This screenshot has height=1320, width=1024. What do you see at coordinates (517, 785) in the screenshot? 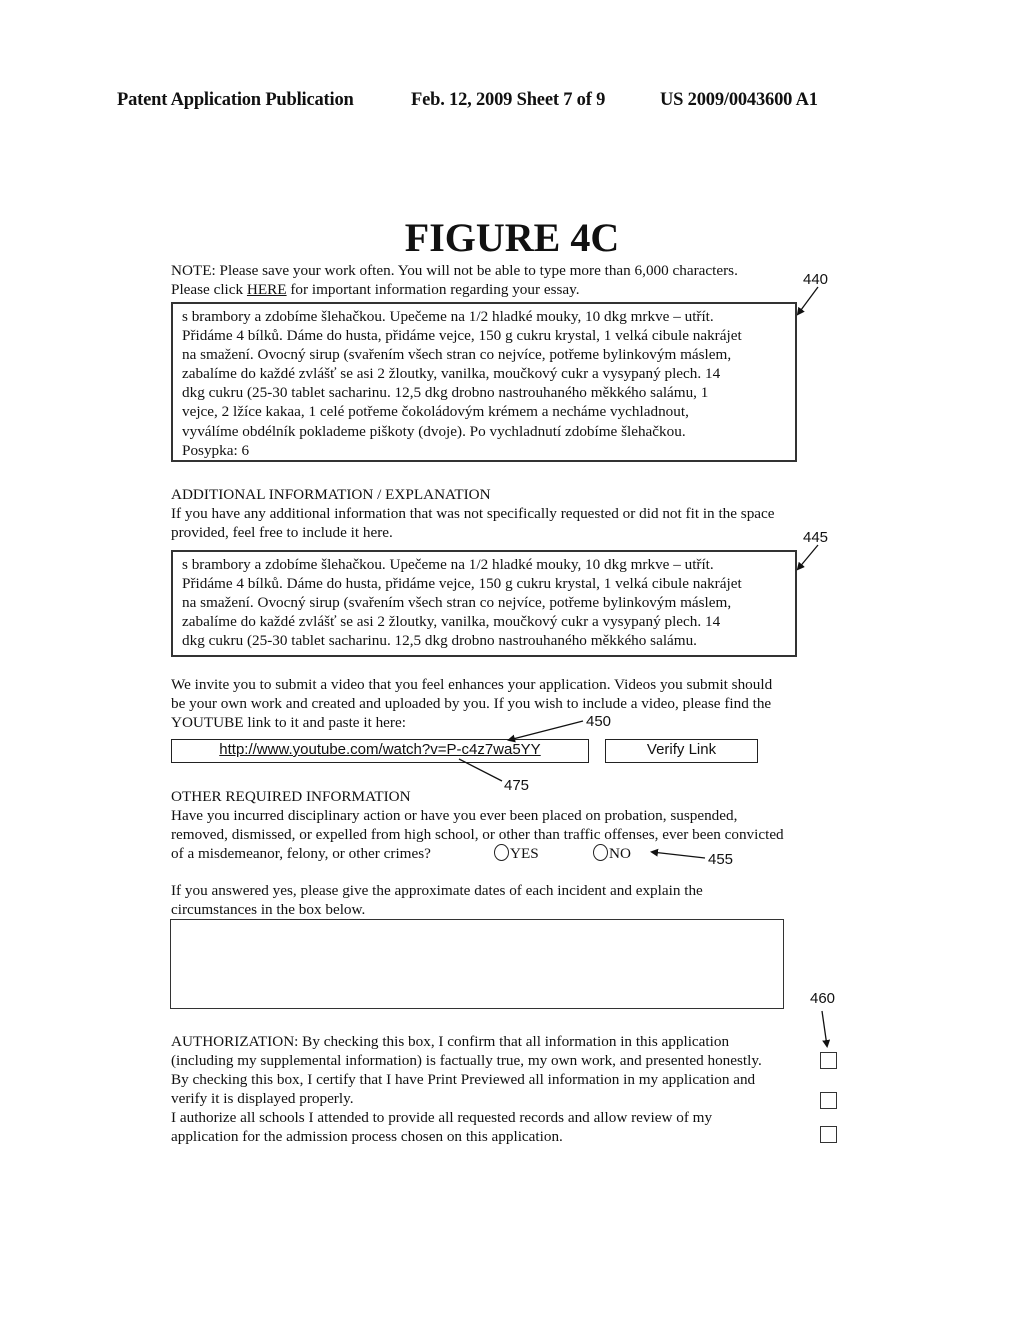
I see `ref-label-475: 475` at bounding box center [517, 785].